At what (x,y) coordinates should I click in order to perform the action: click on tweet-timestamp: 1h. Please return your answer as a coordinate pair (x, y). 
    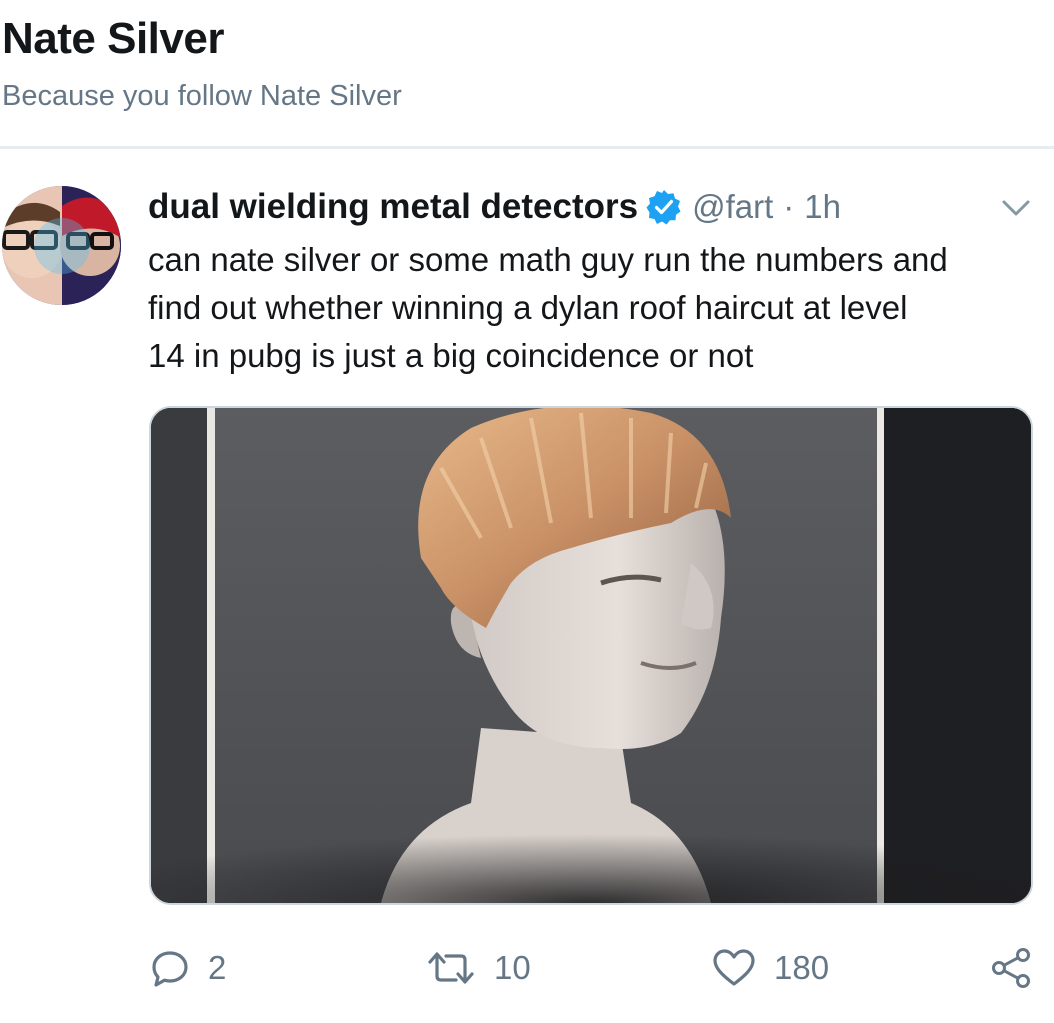
    Looking at the image, I should click on (822, 207).